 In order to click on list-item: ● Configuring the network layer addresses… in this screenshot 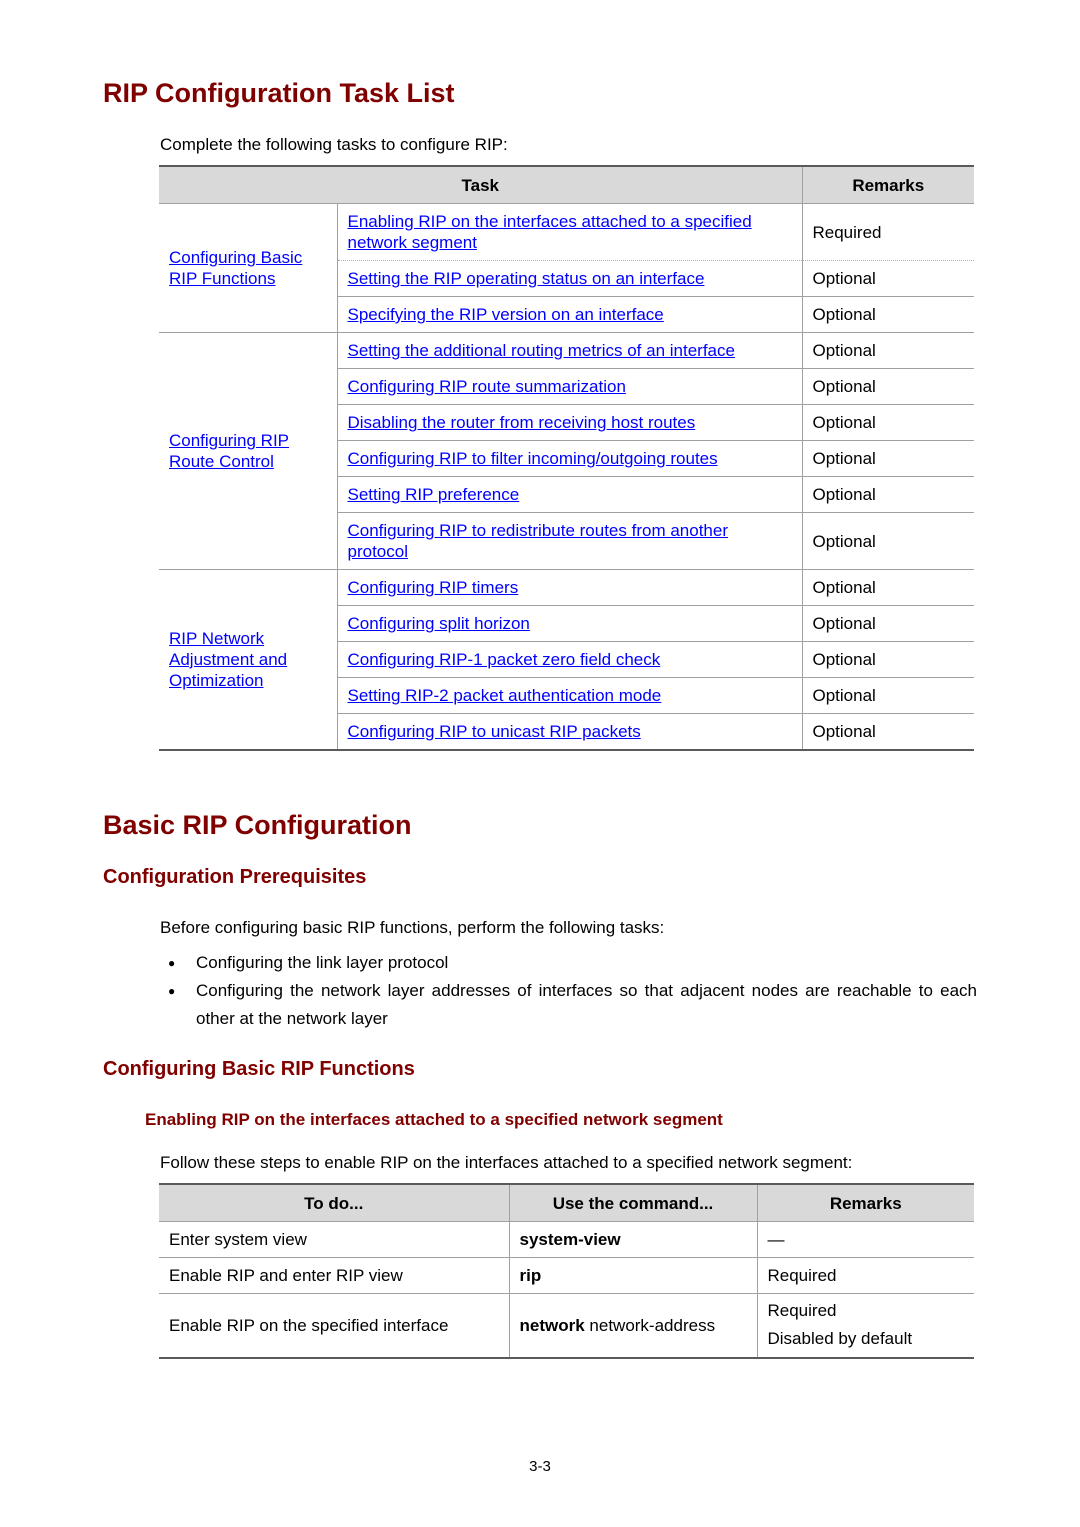, I will do `click(568, 1005)`.